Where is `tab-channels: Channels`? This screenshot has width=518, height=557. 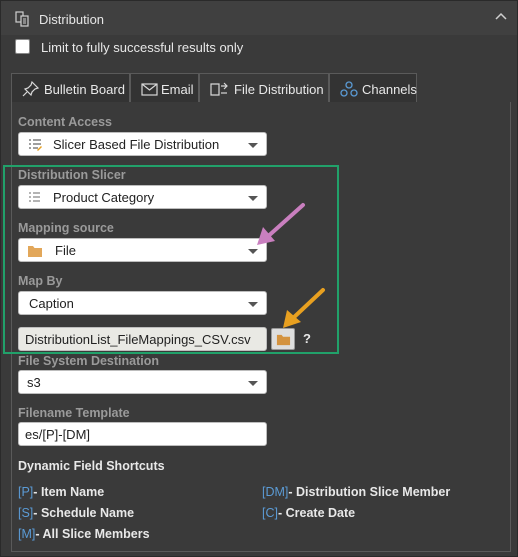
tab-channels: Channels is located at coordinates (373, 88).